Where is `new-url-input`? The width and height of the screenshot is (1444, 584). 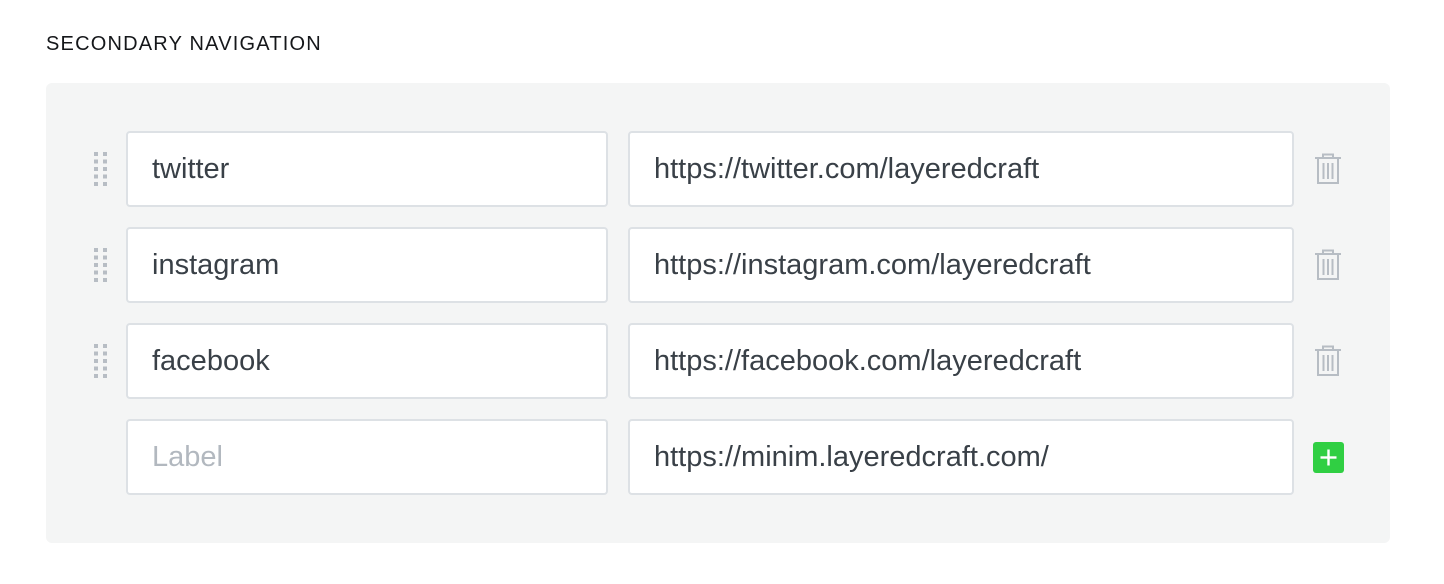
new-url-input is located at coordinates (961, 457).